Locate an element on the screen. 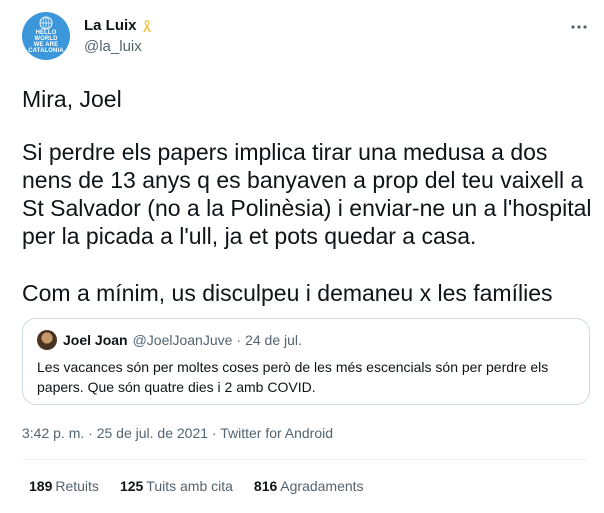 The height and width of the screenshot is (513, 604). likes-label: Agradaments is located at coordinates (322, 486).